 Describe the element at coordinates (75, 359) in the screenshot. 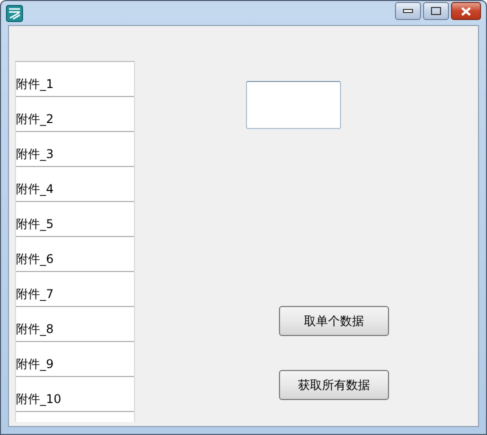

I see `list-item: 附件_9` at that location.